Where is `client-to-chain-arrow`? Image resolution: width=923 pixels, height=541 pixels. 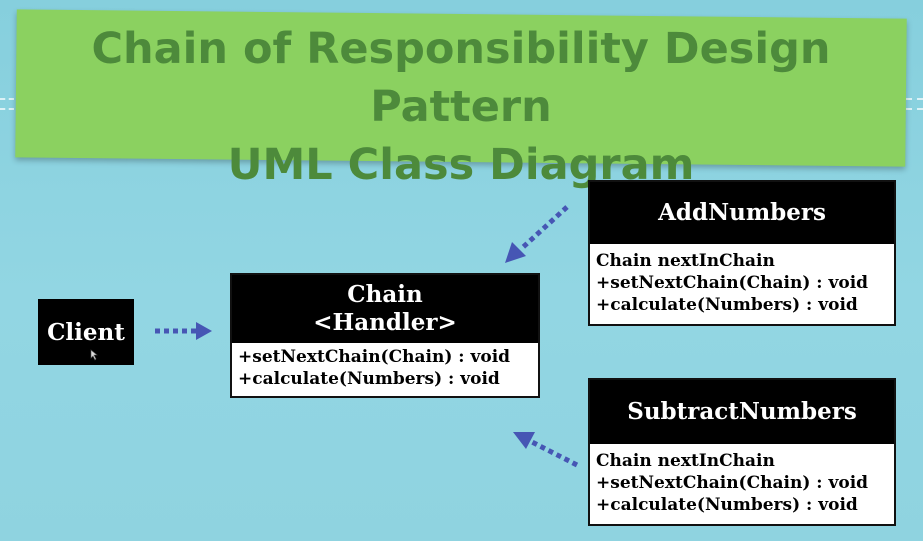
client-to-chain-arrow is located at coordinates (183, 331).